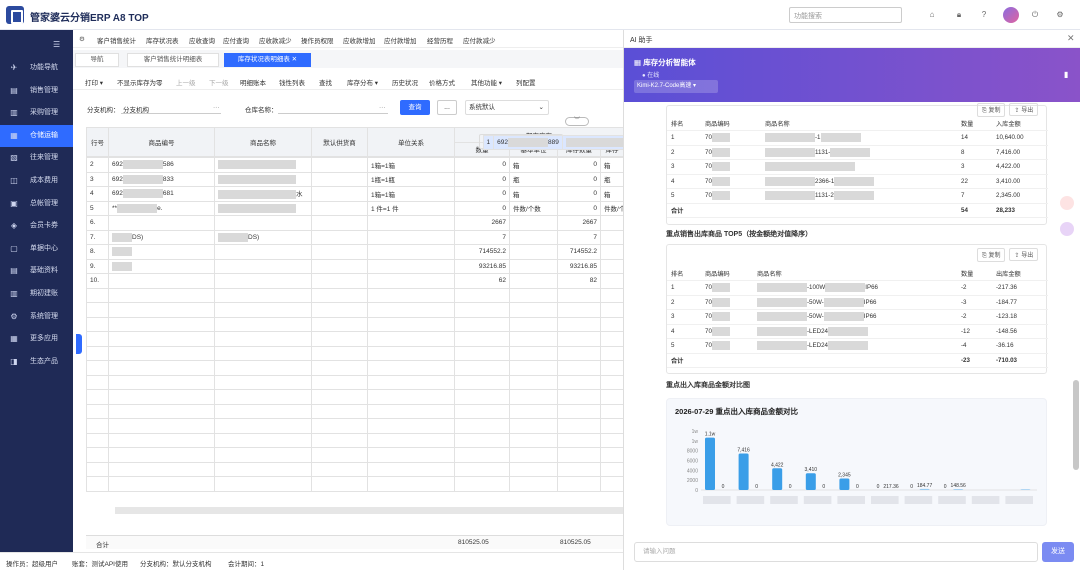 The height and width of the screenshot is (570, 1080). I want to click on collapse-filter-toggle: ︾, so click(577, 121).